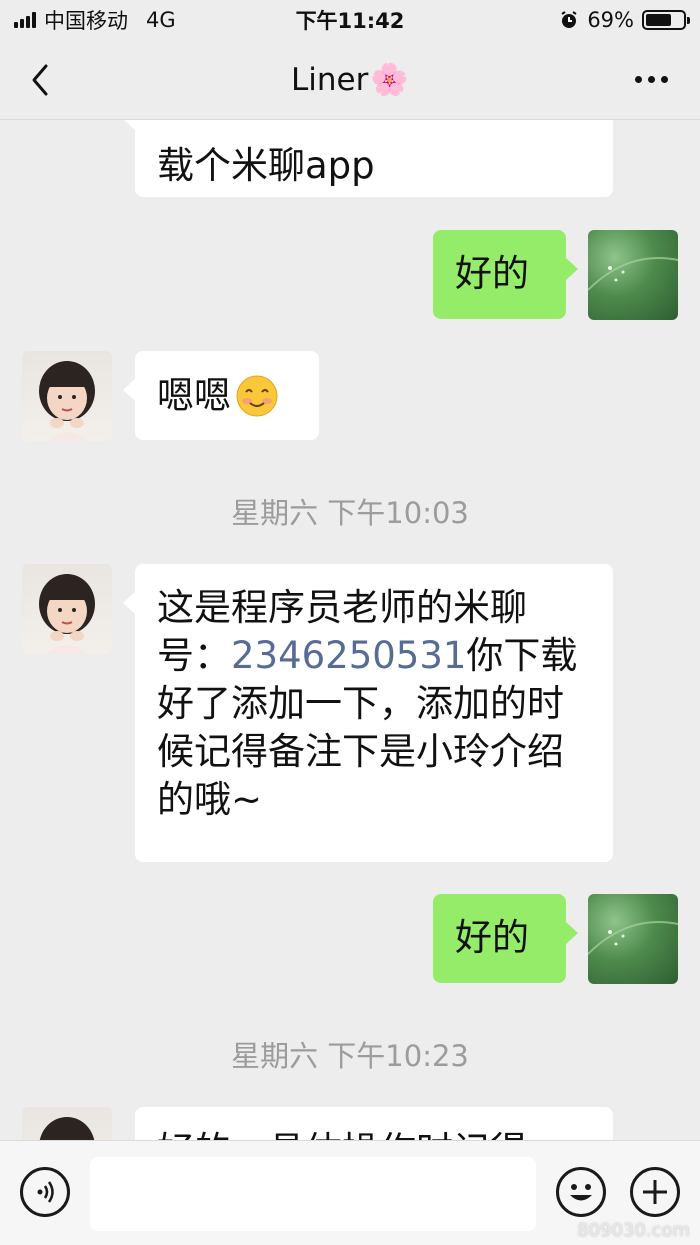 The width and height of the screenshot is (700, 1245). What do you see at coordinates (581, 1192) in the screenshot?
I see `emoji-icon` at bounding box center [581, 1192].